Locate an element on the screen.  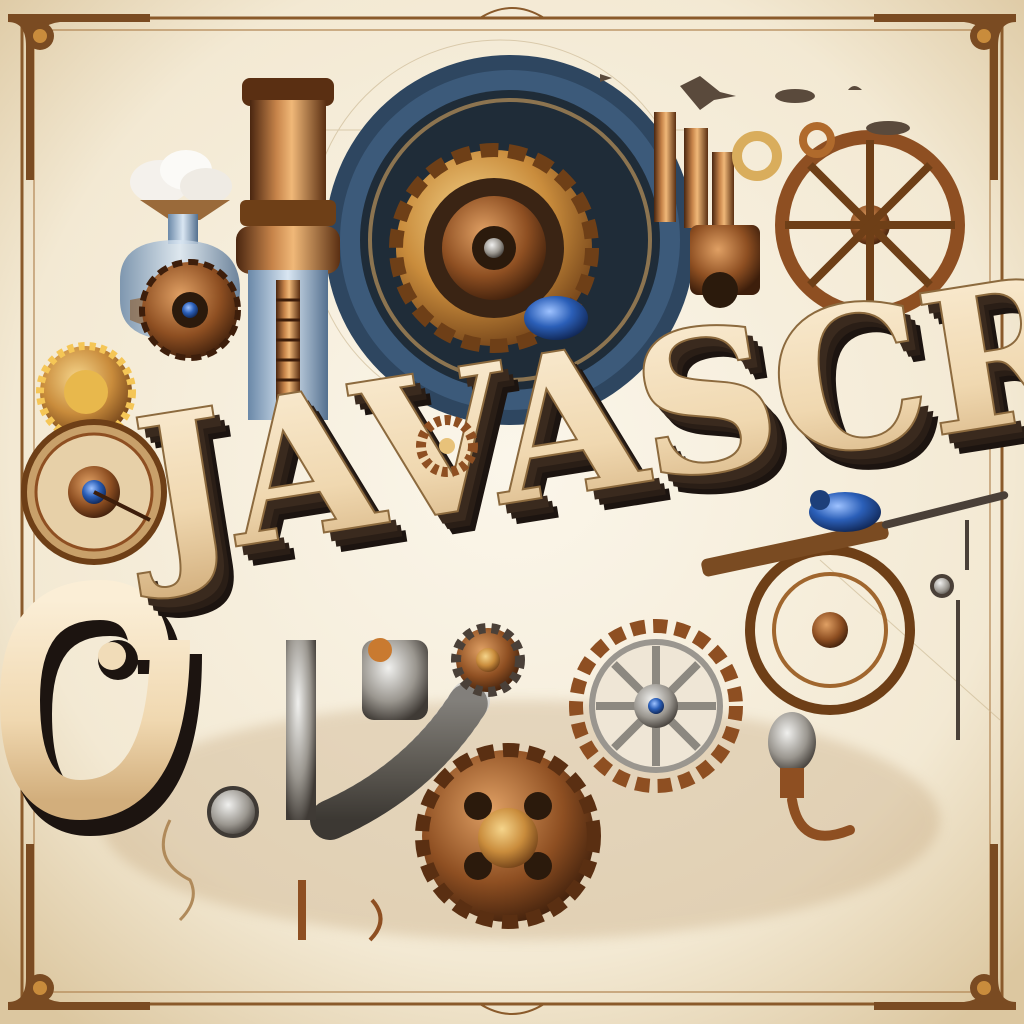
gear-icon is located at coordinates (190, 310).